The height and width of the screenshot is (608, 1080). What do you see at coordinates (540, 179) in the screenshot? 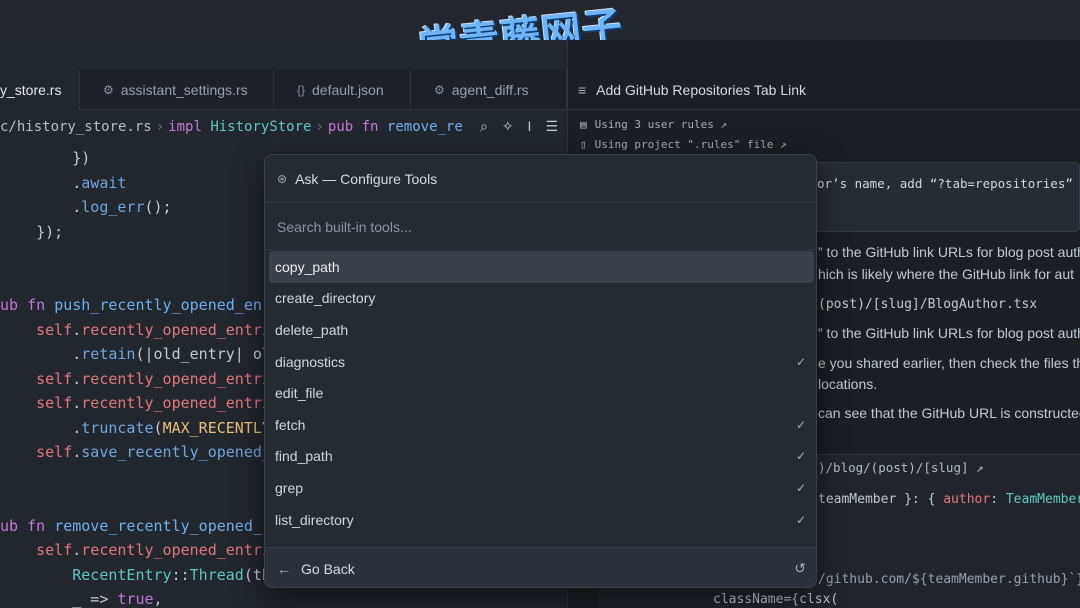
I see `modal-header: ⊛ Ask — Configure Tools` at bounding box center [540, 179].